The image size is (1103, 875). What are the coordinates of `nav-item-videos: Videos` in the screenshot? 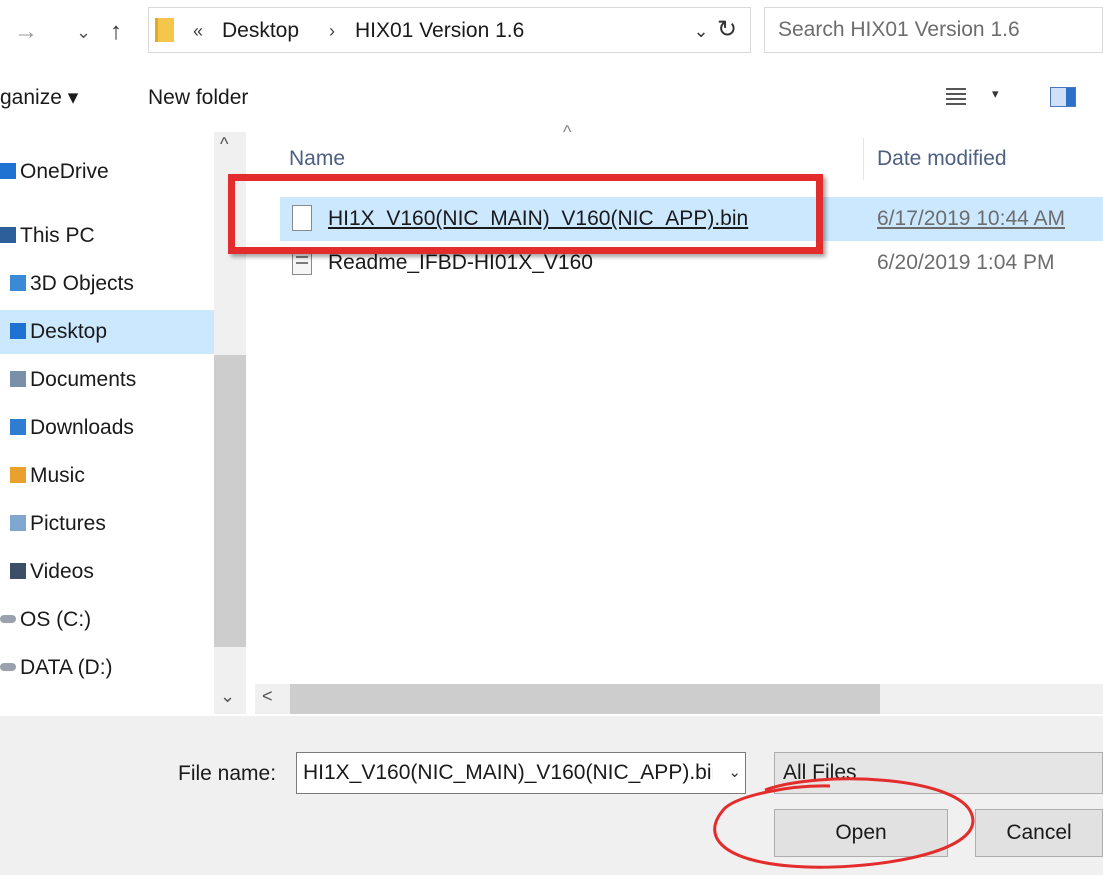 It's located at (47, 572).